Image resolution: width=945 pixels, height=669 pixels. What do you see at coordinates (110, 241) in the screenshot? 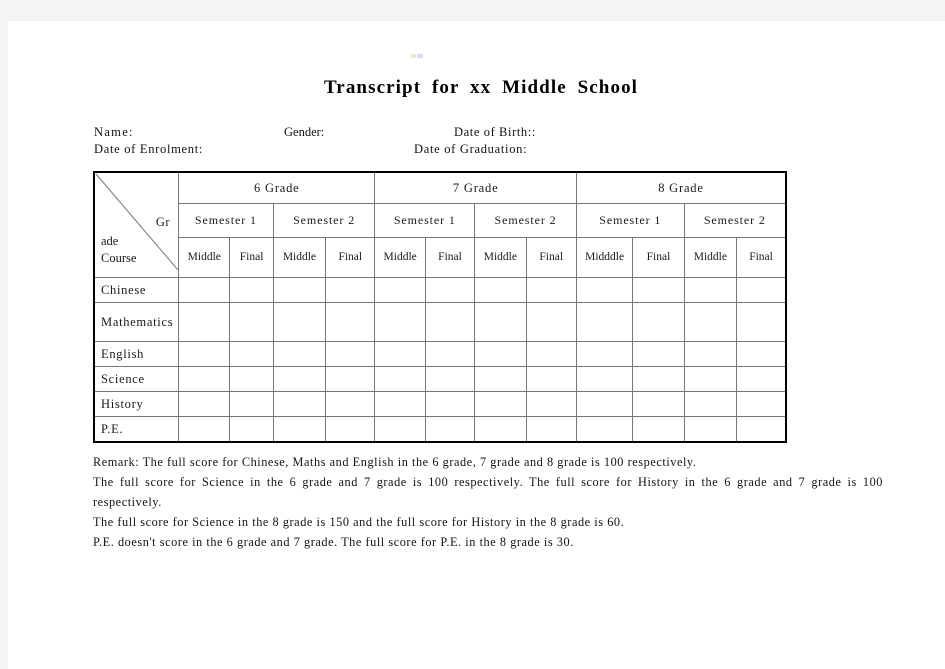
I see `corner-grade-lower: ade` at bounding box center [110, 241].